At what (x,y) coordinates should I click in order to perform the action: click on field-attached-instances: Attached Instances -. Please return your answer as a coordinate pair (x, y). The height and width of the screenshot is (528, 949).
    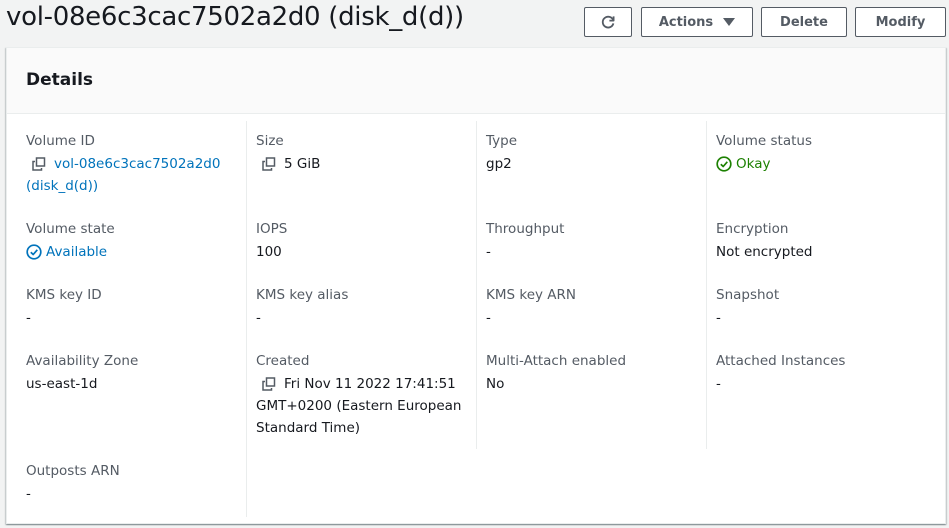
    Looking at the image, I should click on (821, 373).